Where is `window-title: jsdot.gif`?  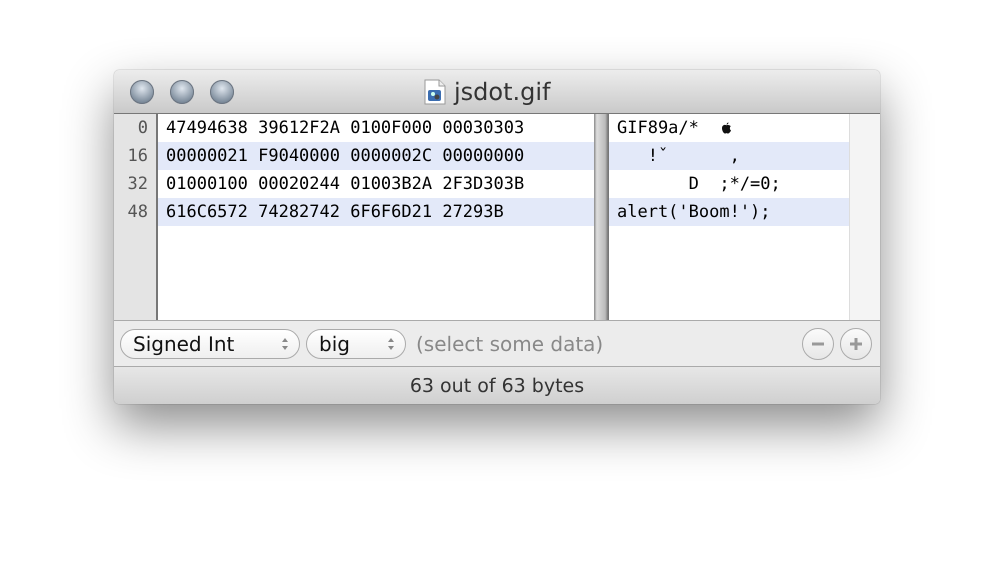 window-title: jsdot.gif is located at coordinates (502, 92).